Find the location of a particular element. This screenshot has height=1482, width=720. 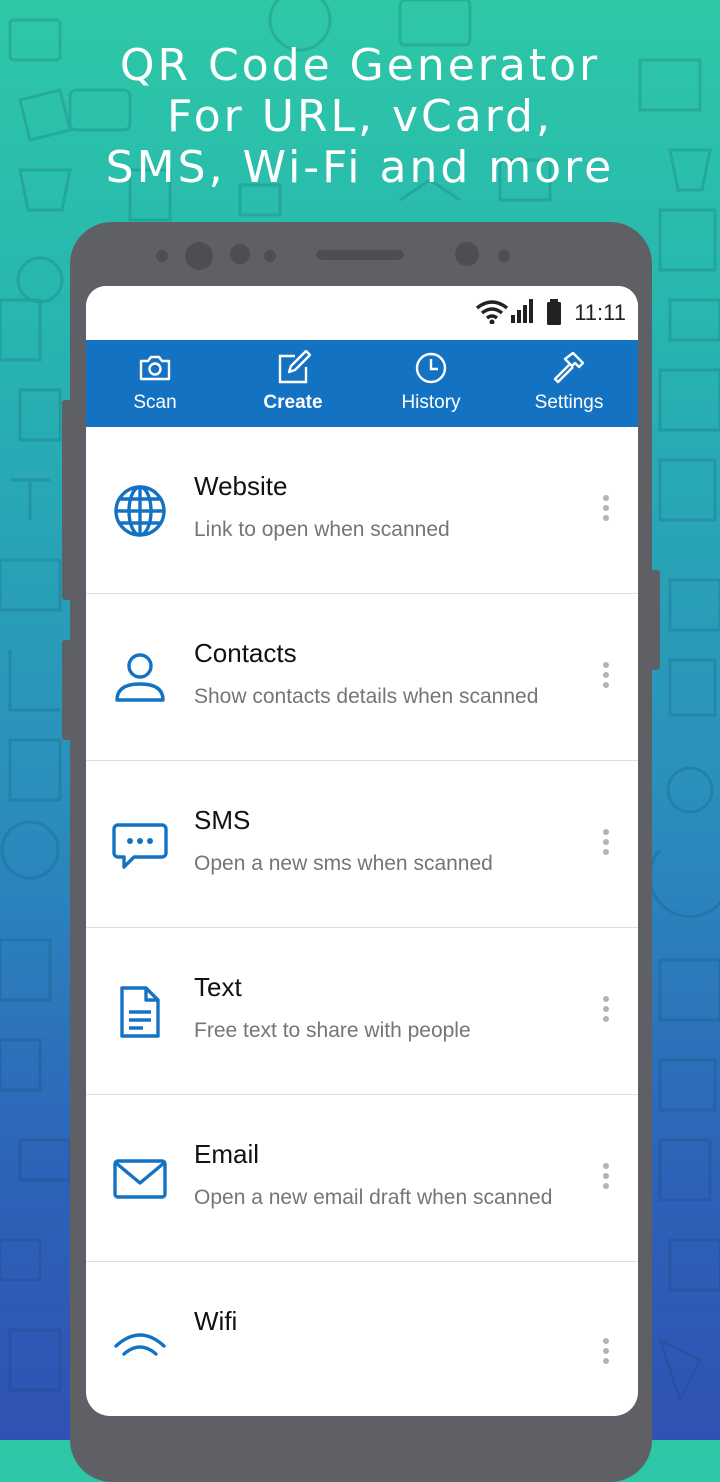

top-tab-bar: Scan Create History Settings is located at coordinates (362, 383).